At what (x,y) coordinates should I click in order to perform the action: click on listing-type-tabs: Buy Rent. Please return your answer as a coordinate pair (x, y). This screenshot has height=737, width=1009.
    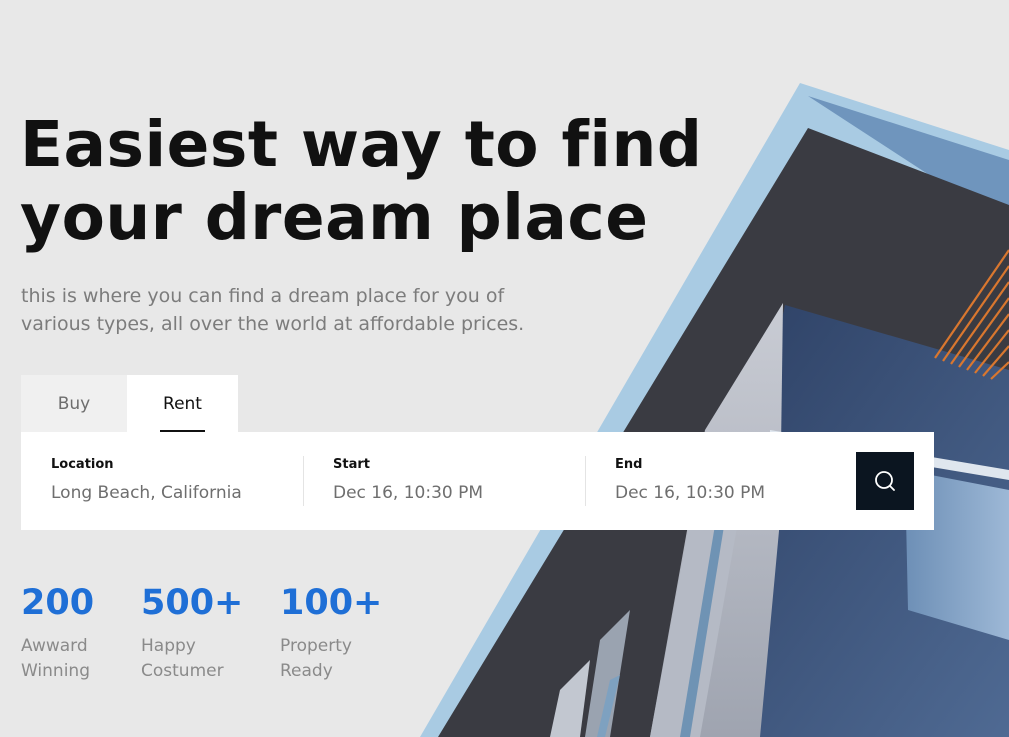
    Looking at the image, I should click on (129, 403).